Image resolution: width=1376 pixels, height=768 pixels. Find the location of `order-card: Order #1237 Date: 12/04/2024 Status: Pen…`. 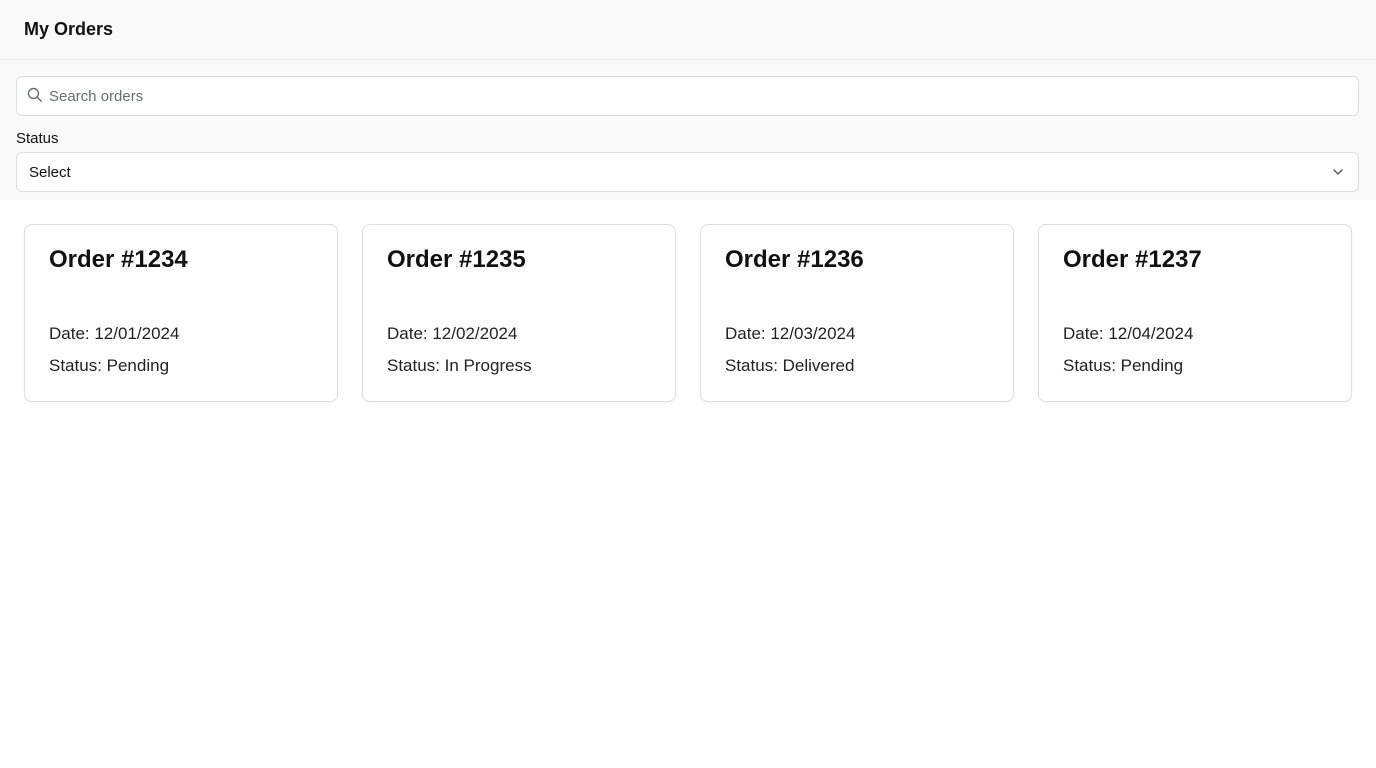

order-card: Order #1237 Date: 12/04/2024 Status: Pen… is located at coordinates (1195, 313).